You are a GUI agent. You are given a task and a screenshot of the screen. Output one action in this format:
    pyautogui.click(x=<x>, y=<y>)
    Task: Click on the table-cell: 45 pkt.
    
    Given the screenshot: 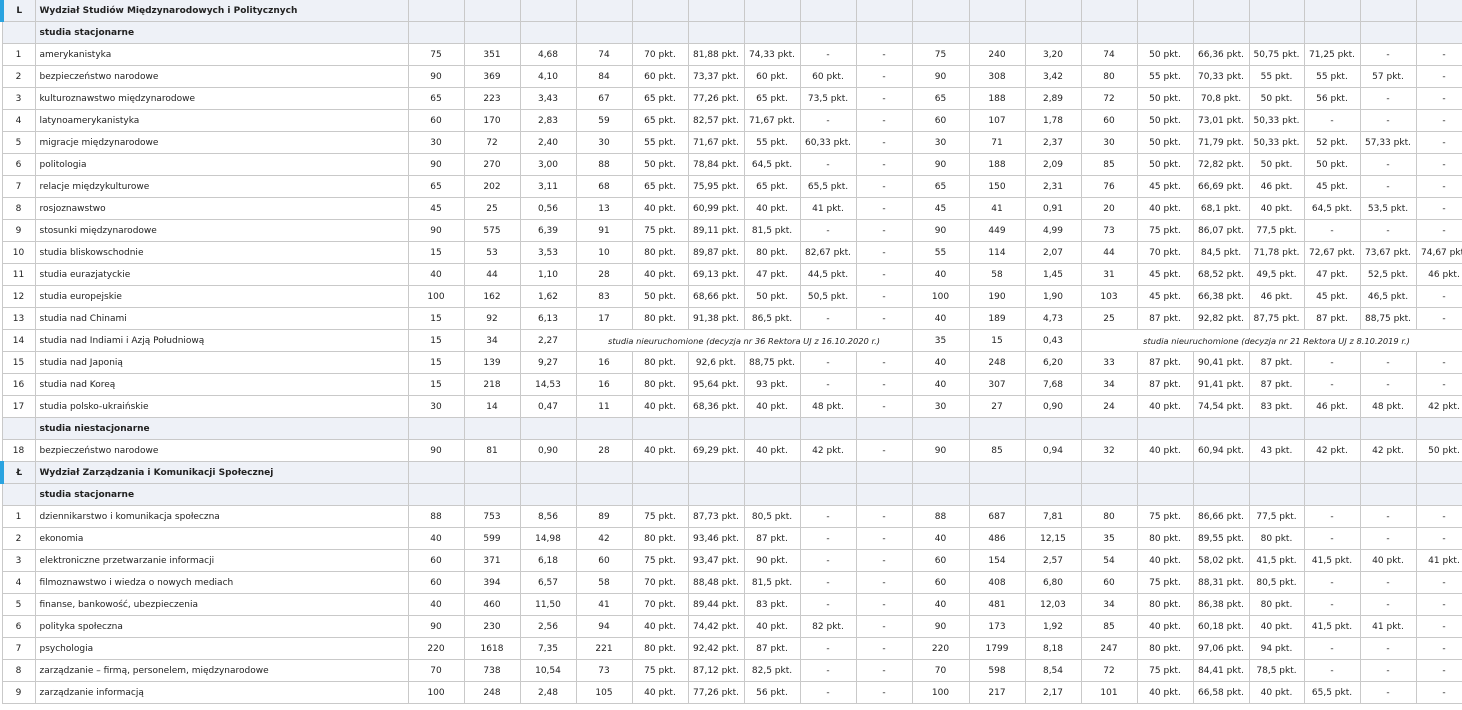 What is the action you would take?
    pyautogui.click(x=1332, y=296)
    